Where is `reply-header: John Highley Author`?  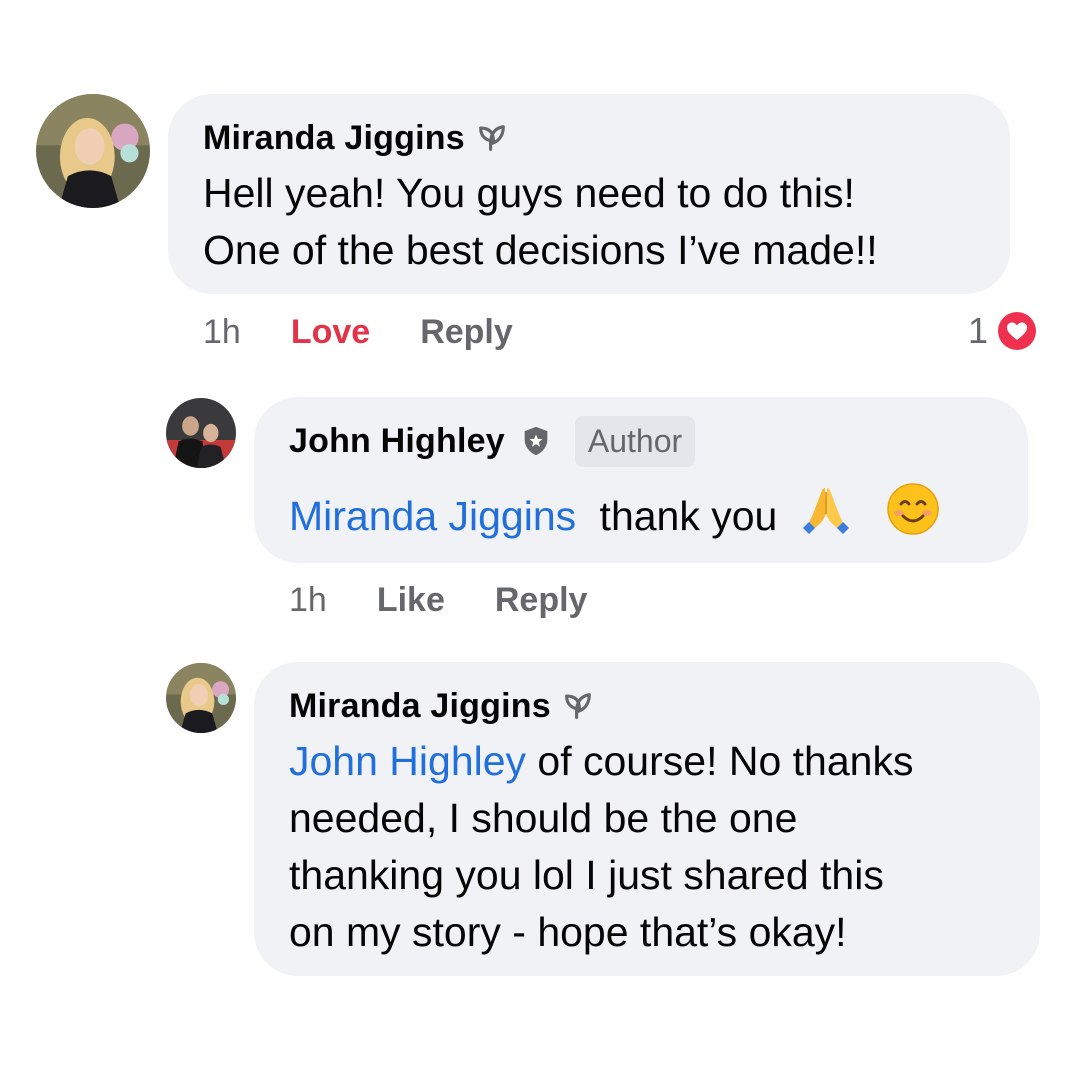 reply-header: John Highley Author is located at coordinates (492, 441).